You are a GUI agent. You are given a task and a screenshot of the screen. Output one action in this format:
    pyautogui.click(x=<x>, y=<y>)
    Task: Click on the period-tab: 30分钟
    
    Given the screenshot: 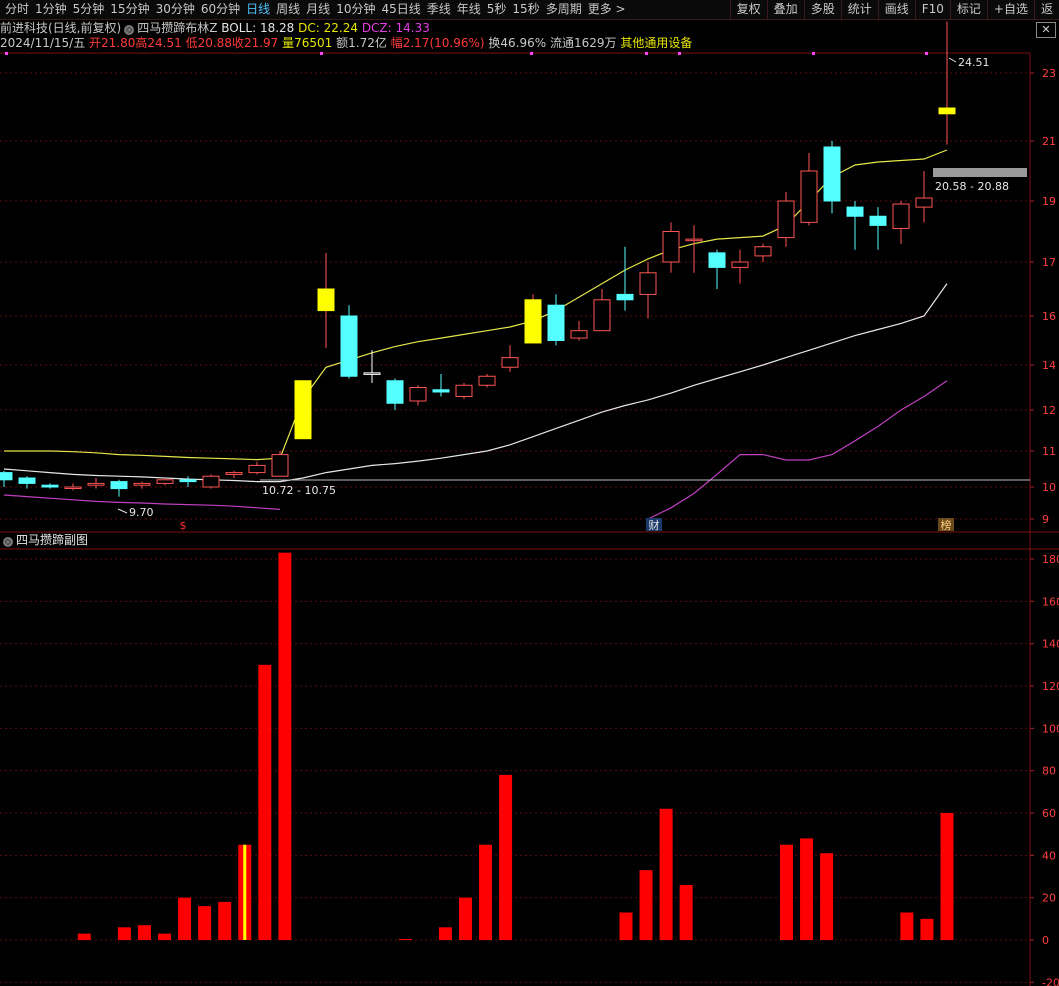 What is the action you would take?
    pyautogui.click(x=175, y=9)
    